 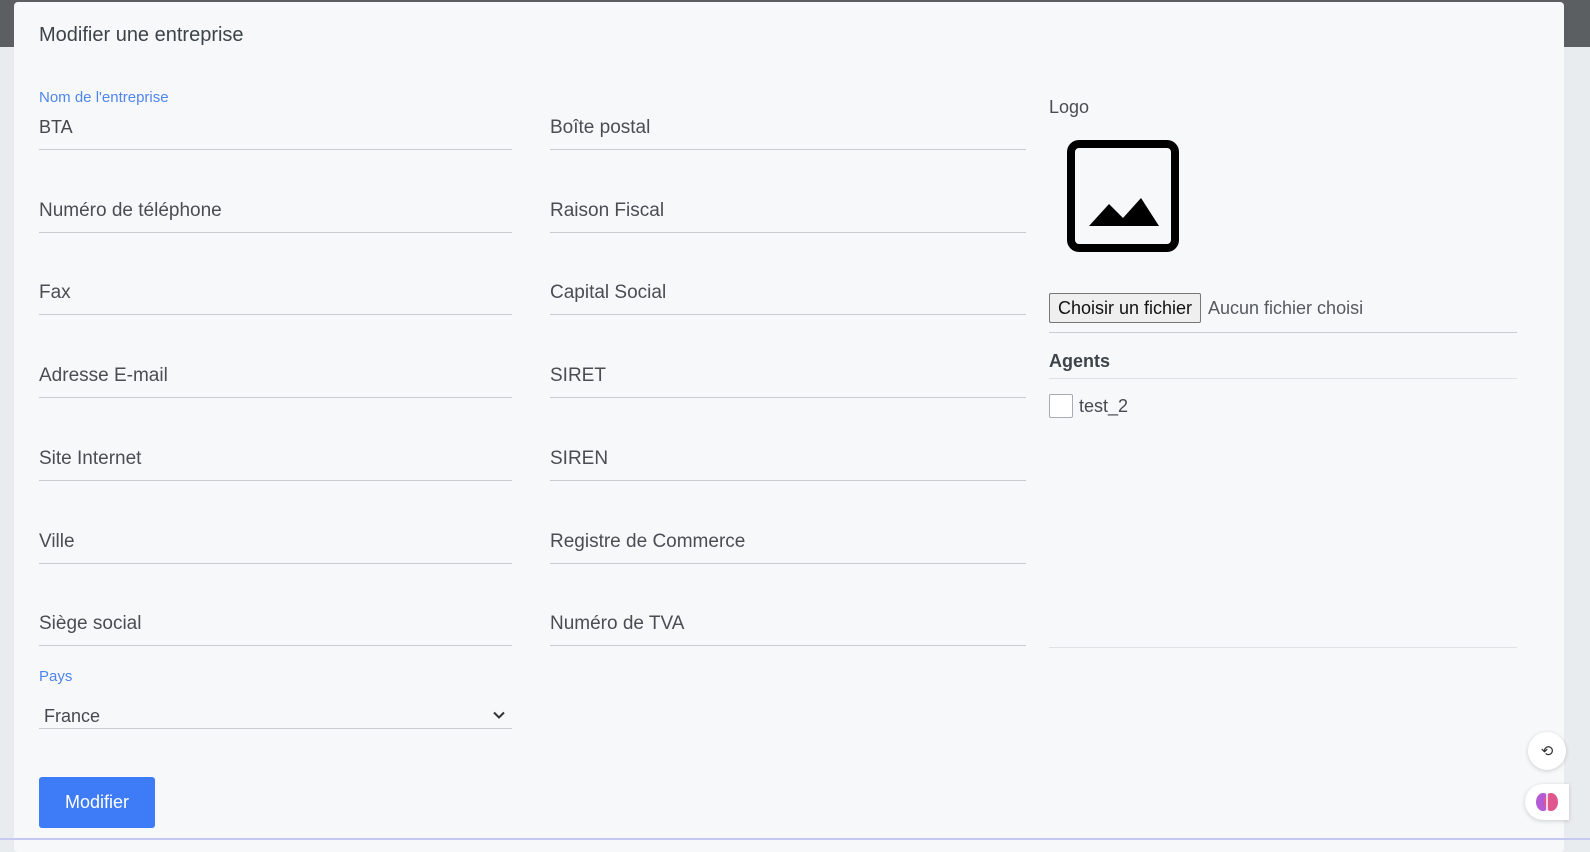 I want to click on city-field: Ville, so click(x=275, y=538).